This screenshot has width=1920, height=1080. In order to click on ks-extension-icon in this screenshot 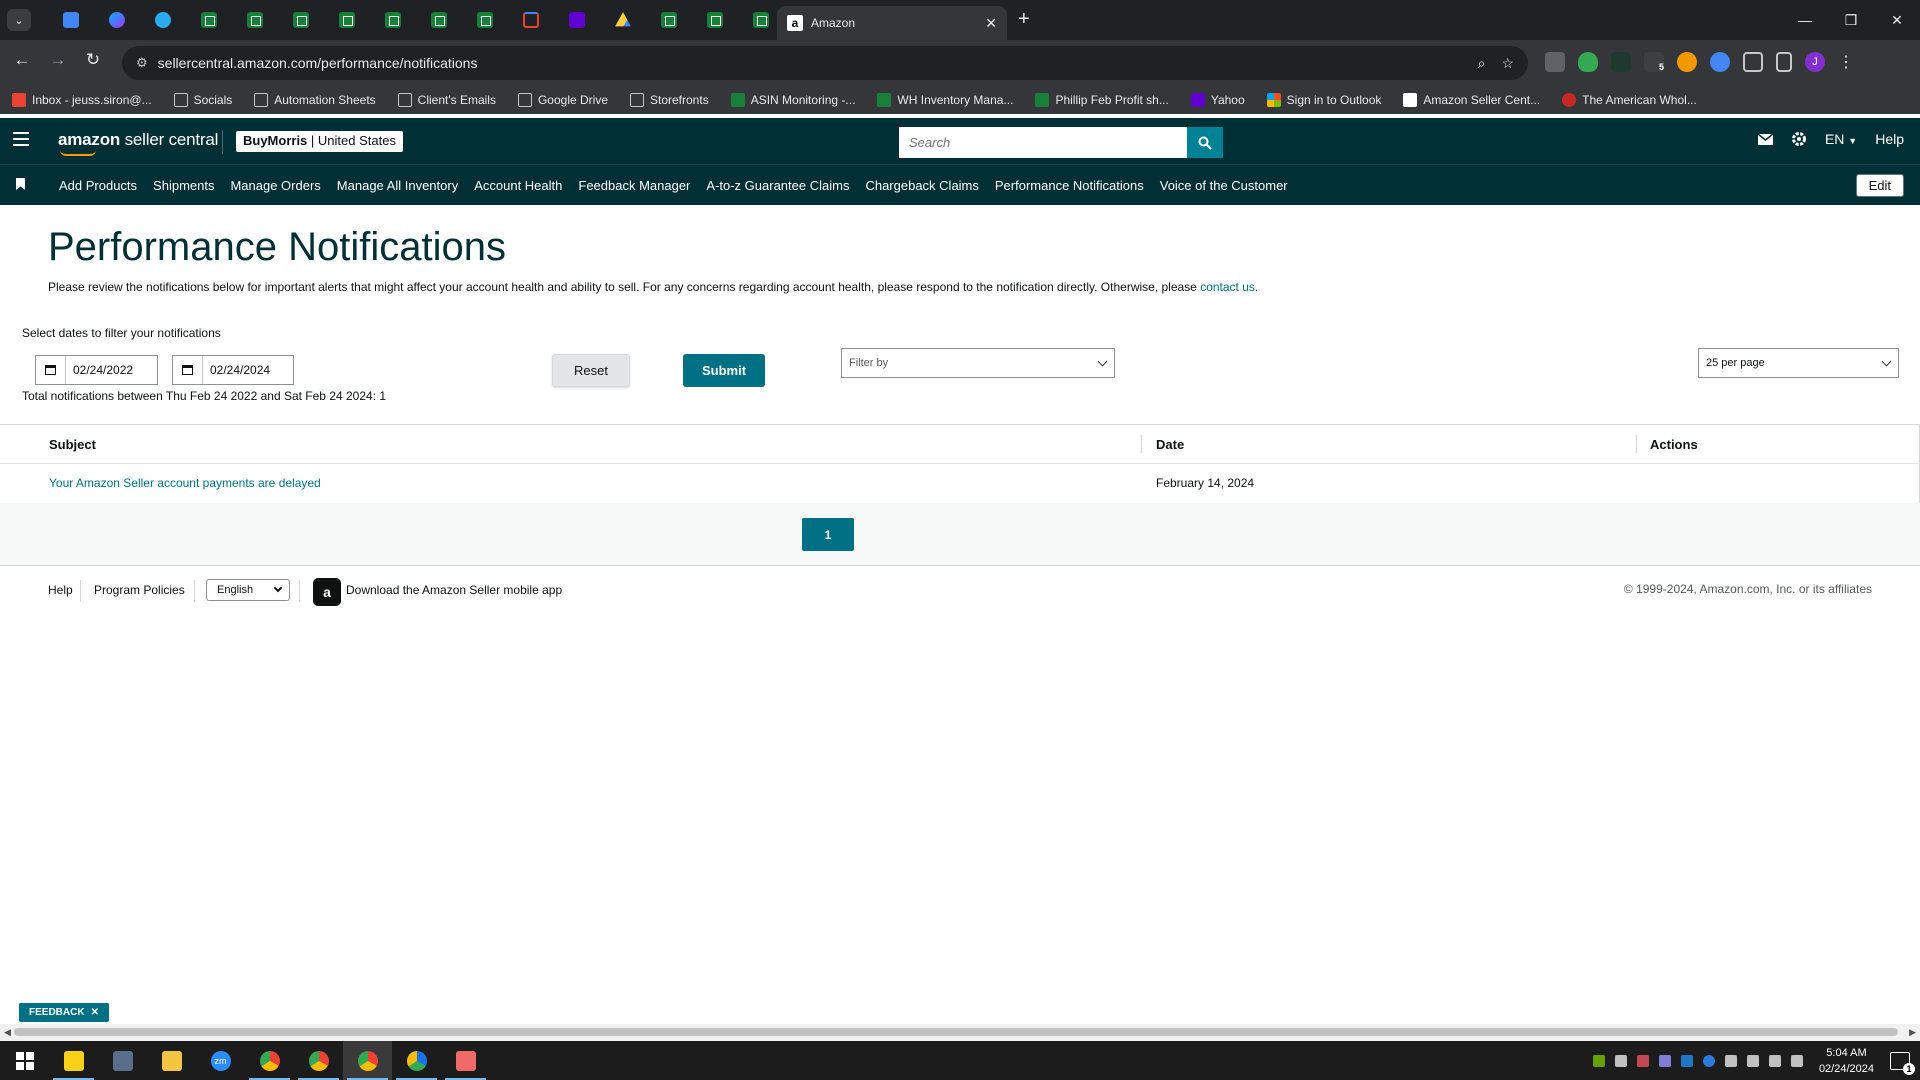, I will do `click(1621, 62)`.